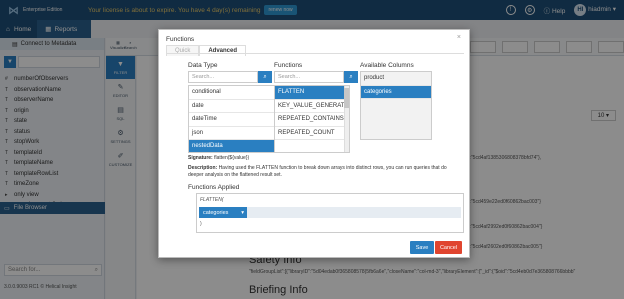 This screenshot has width=624, height=299. I want to click on dialog-tabs: Quick Advanced, so click(206, 50).